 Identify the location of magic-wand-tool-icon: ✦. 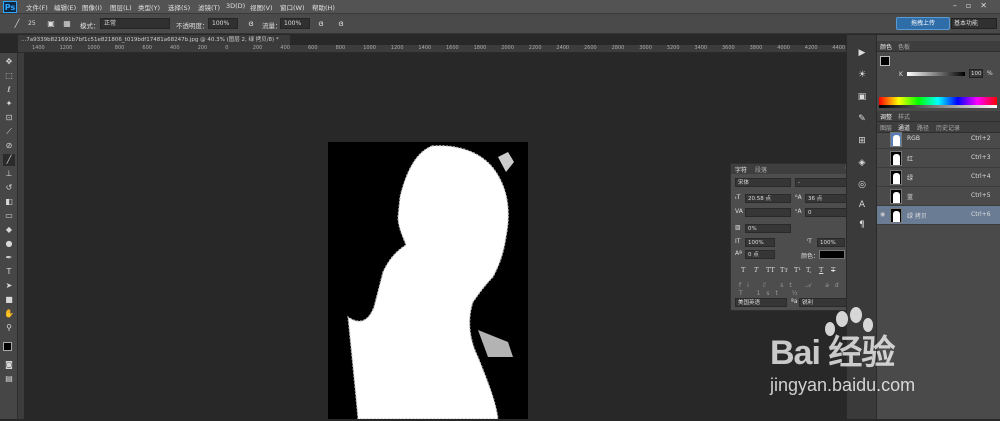
(9, 104).